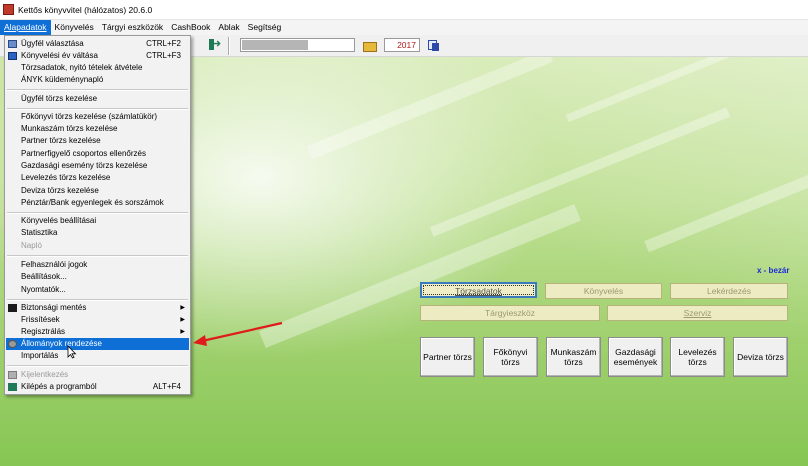 The image size is (808, 466). Describe the element at coordinates (97, 387) in the screenshot. I see `menu-item-kilepes: Kilépés a programból ALT+F4` at that location.